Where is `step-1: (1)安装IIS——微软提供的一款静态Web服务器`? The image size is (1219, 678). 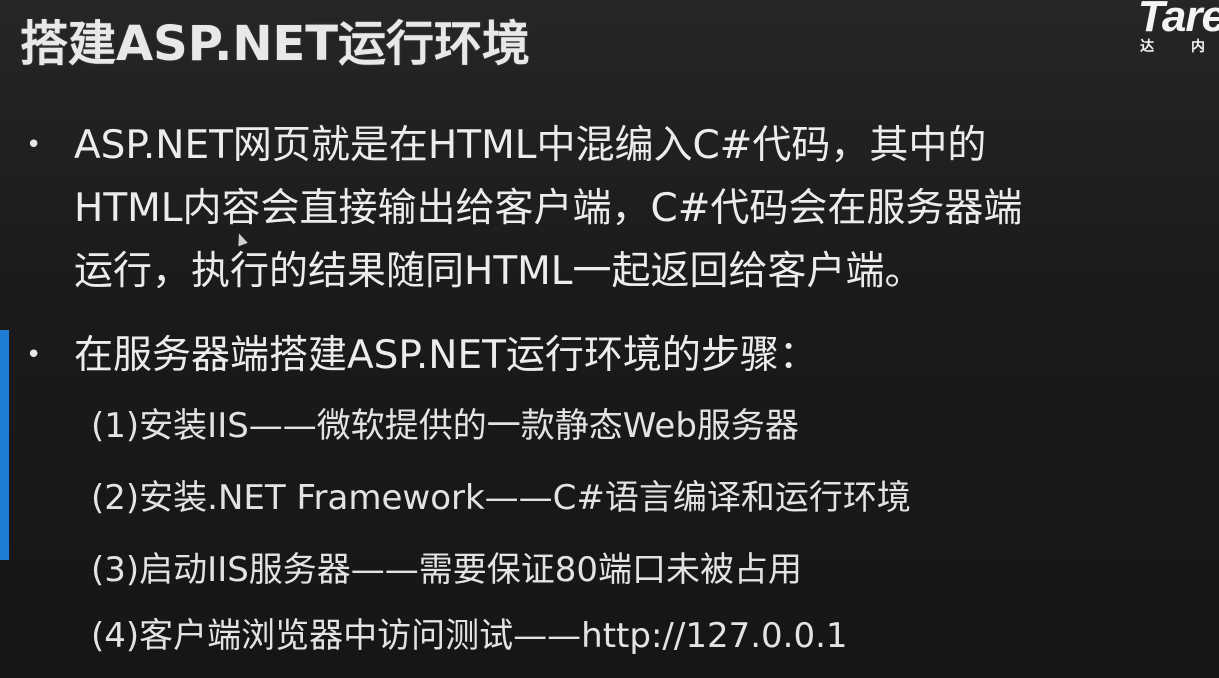
step-1: (1)安装IIS——微软提供的一款静态Web服务器 is located at coordinates (445, 426).